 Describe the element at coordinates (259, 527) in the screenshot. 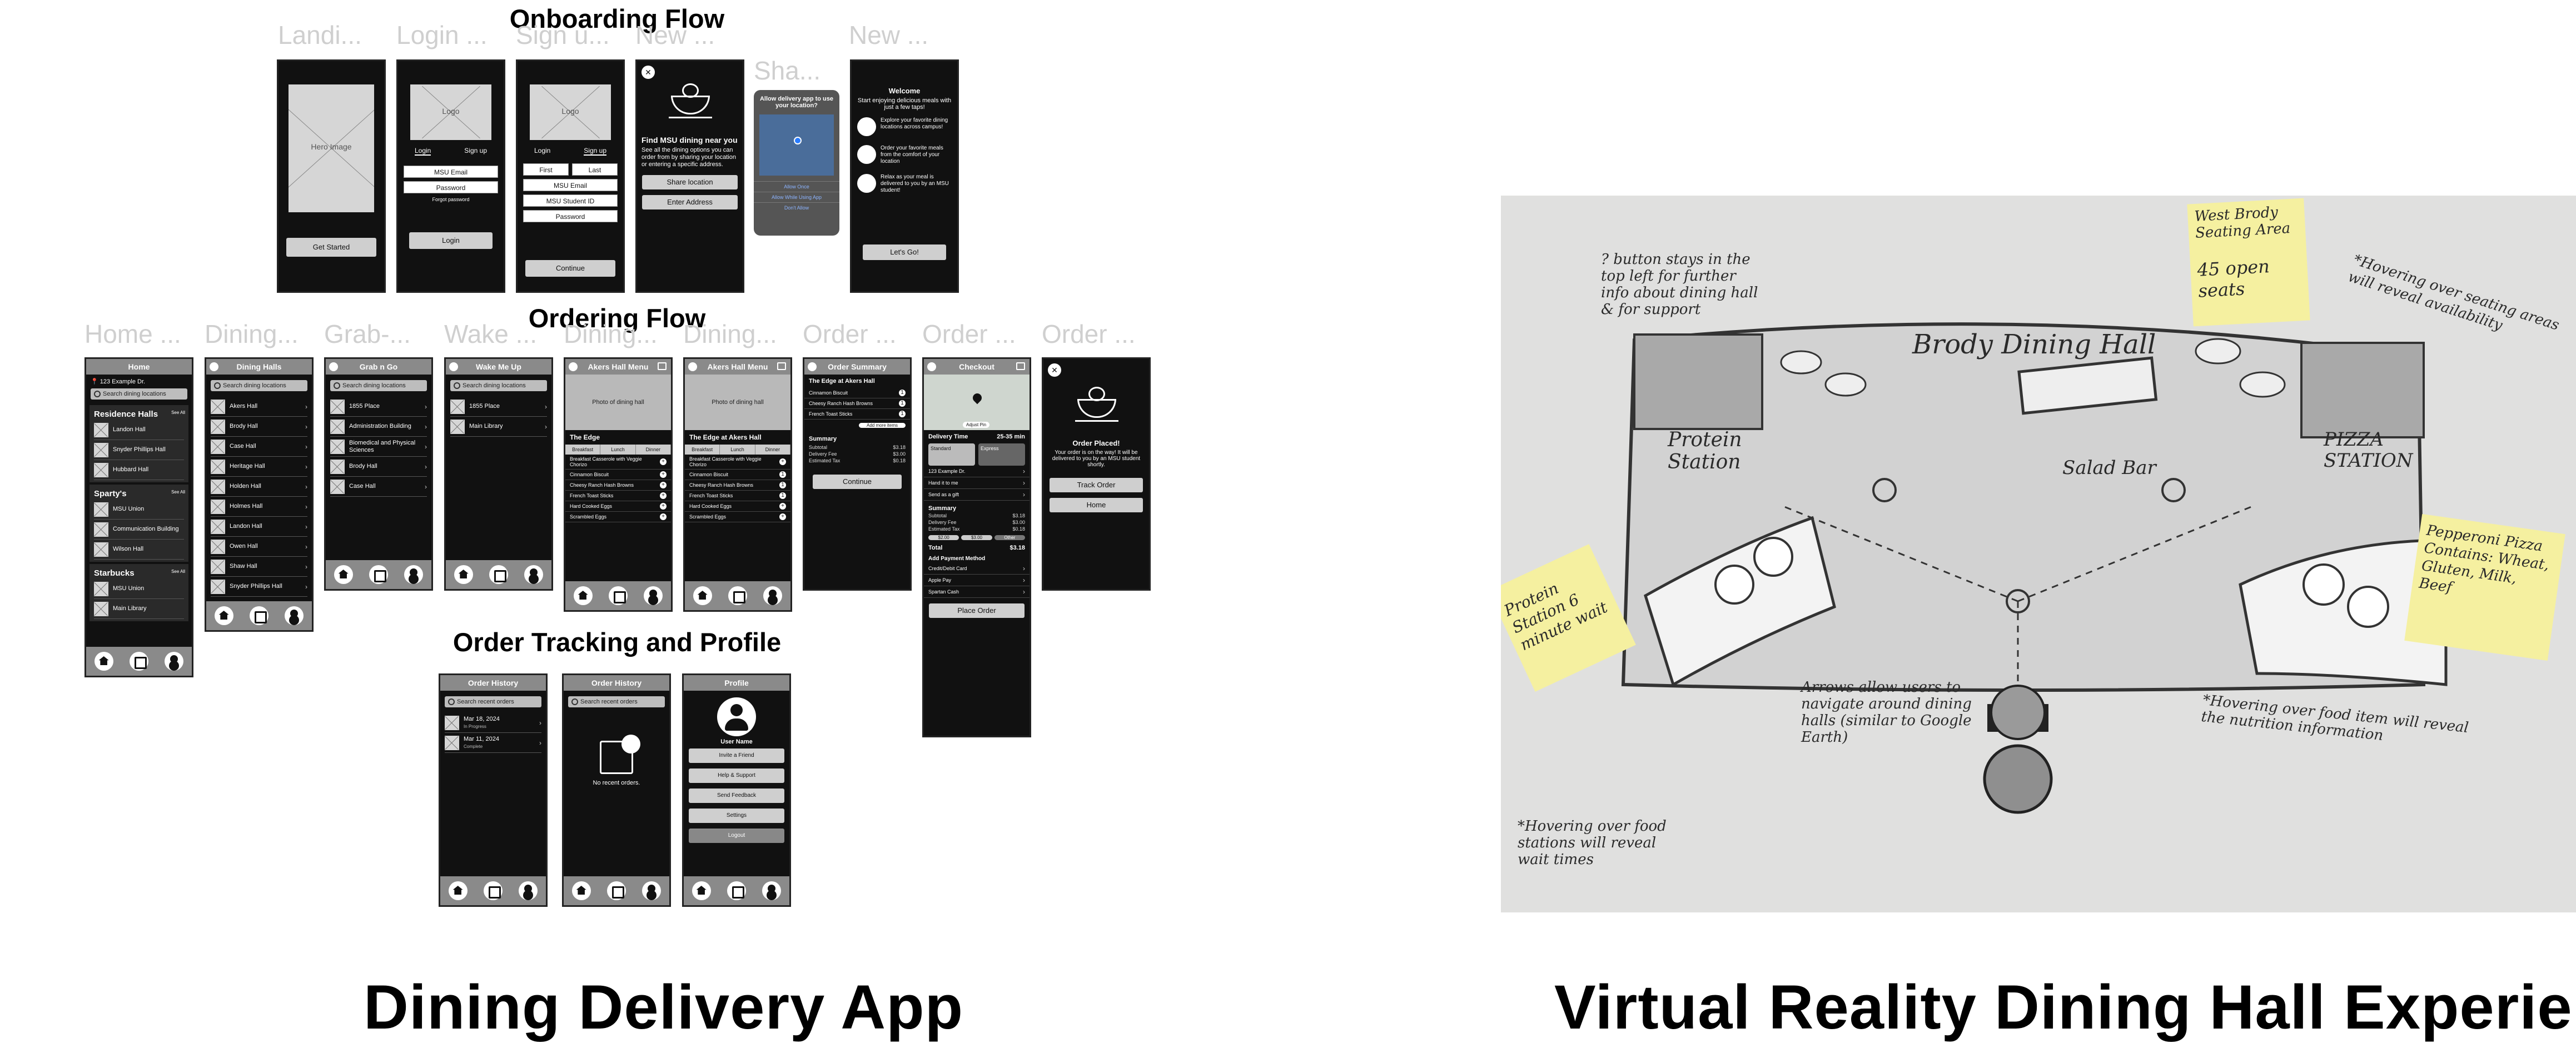

I see `list-item: Landon Hall ›` at that location.